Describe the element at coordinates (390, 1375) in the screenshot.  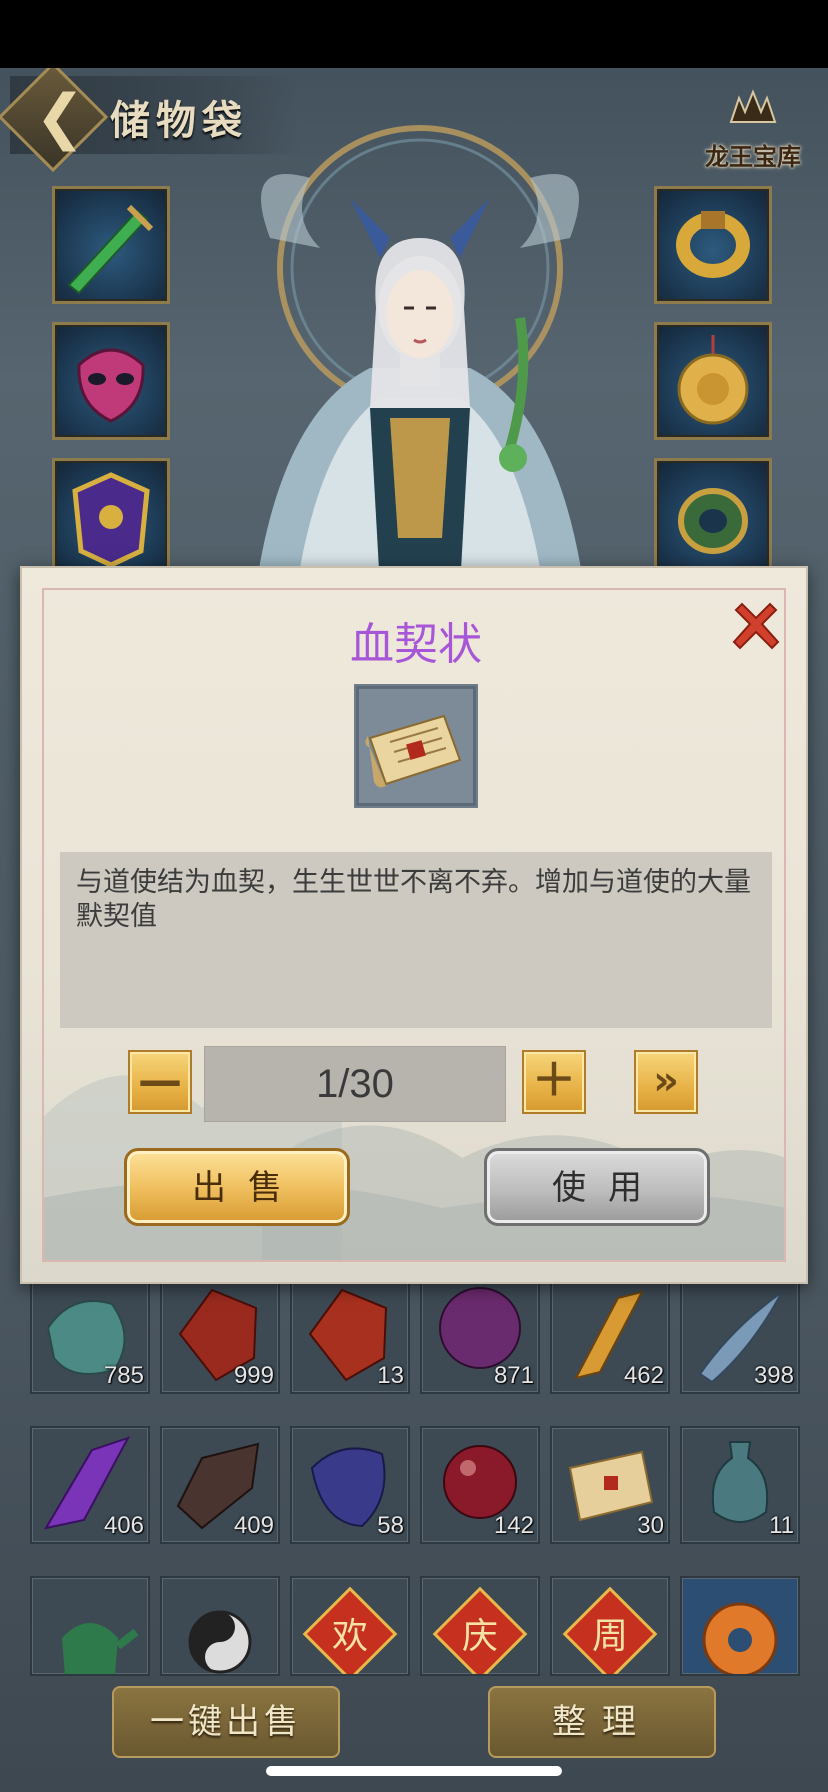
I see `item-count: 13` at that location.